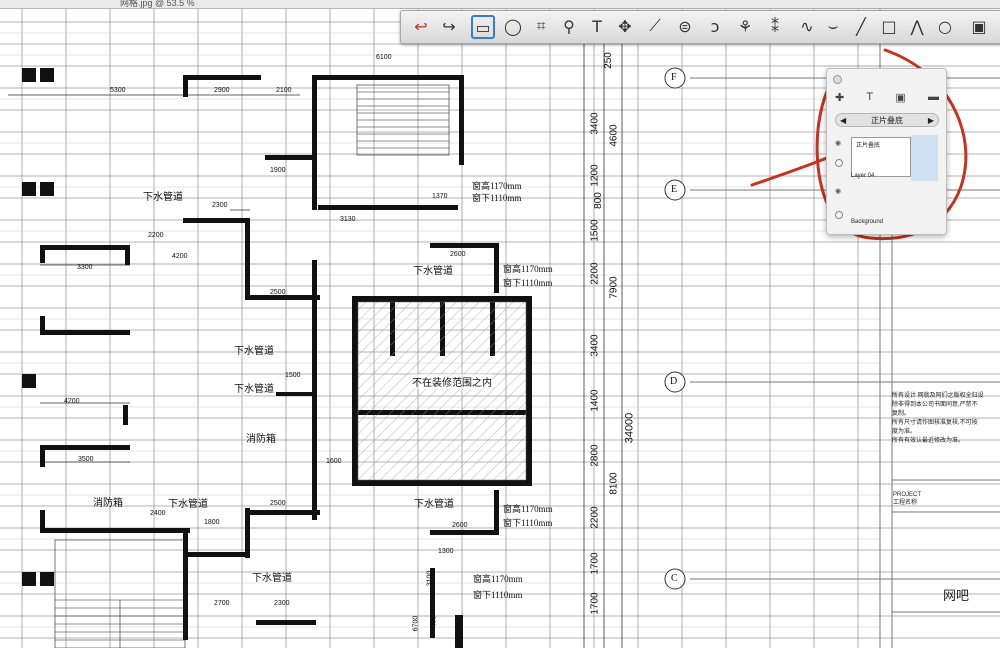  Describe the element at coordinates (887, 99) in the screenshot. I see `layer-tools: ✚ T ▣ ▬` at that location.